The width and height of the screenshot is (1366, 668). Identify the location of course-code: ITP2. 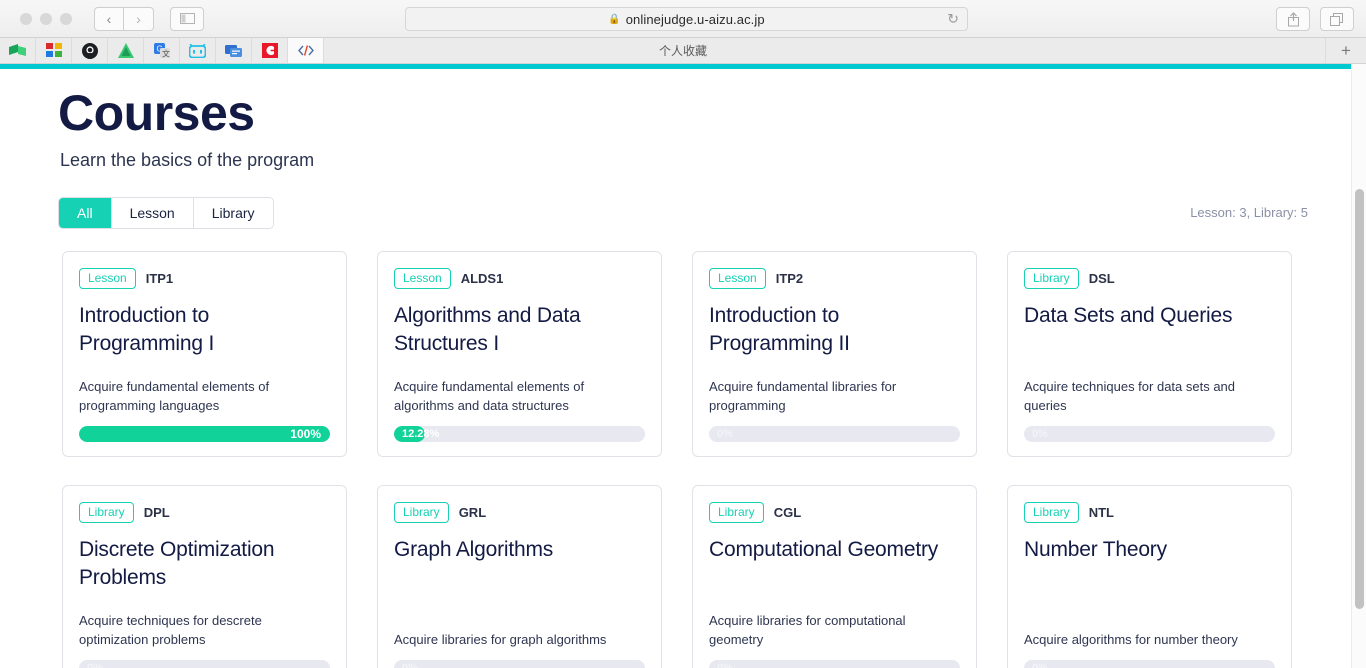
(789, 278).